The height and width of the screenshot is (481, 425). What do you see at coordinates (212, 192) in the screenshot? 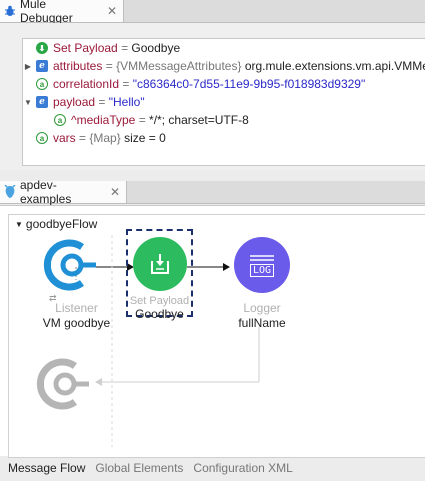
I see `editor-tabbar: apdev-examples ✕` at bounding box center [212, 192].